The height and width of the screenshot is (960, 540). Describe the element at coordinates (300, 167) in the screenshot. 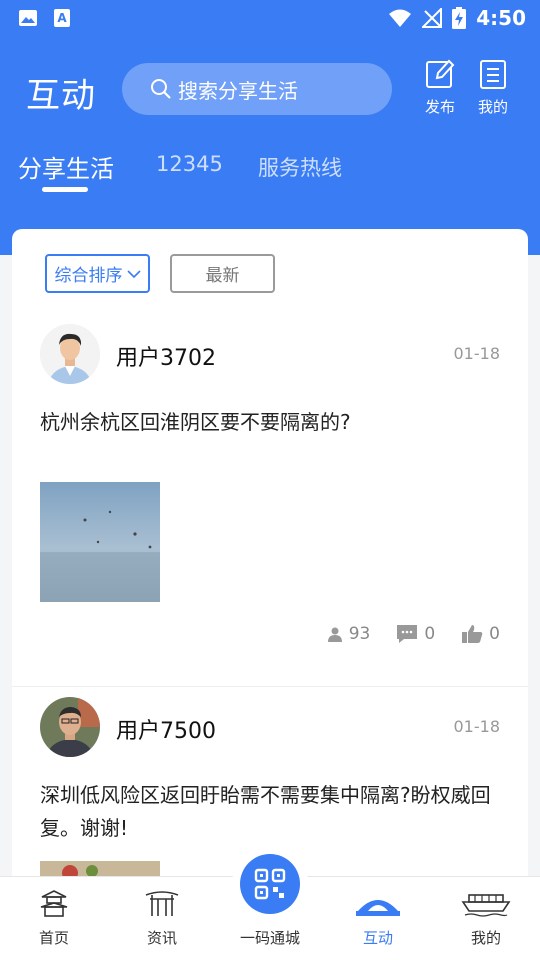

I see `tab-service-hotline: 服务热线` at that location.